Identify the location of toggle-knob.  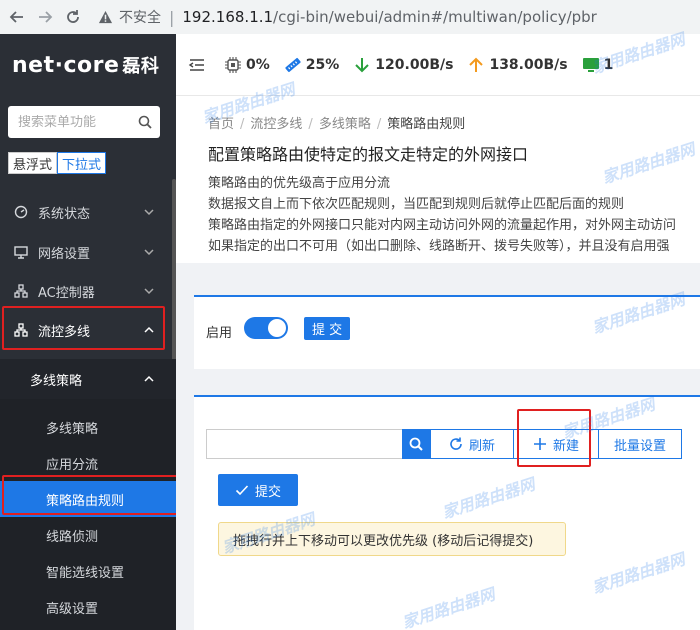
(277, 328).